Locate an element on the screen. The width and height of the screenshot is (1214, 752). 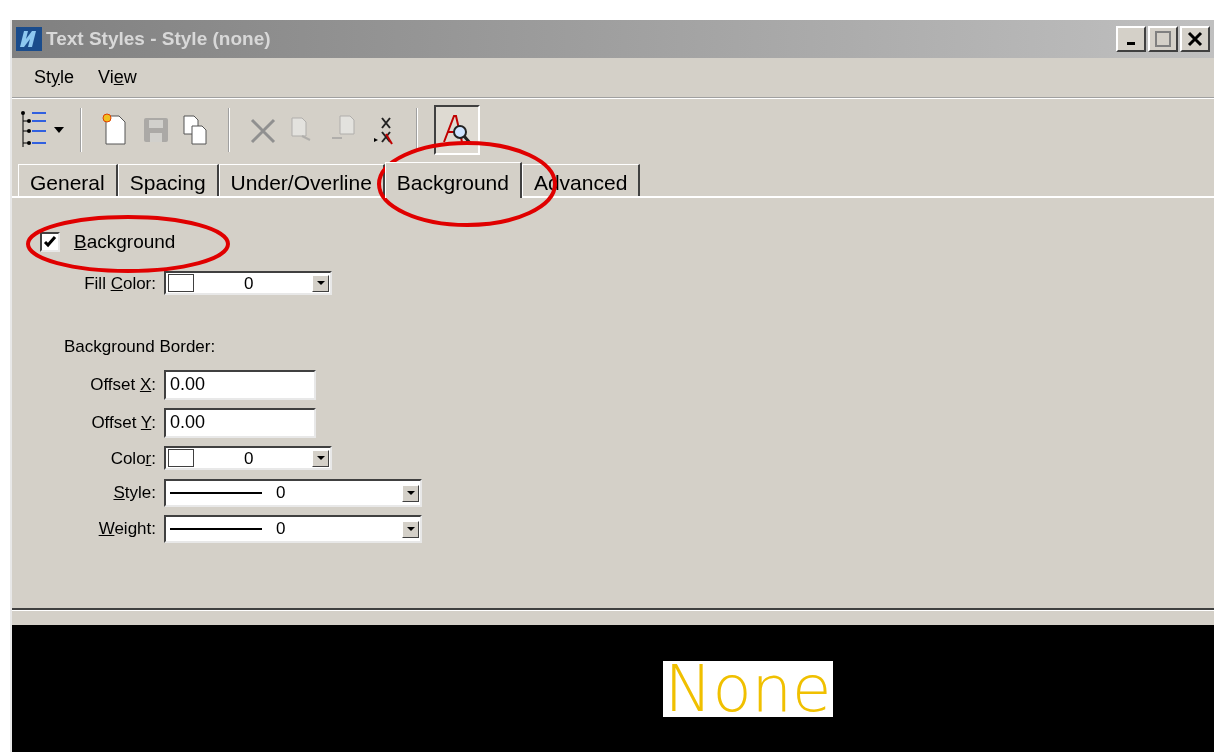
line-style-dropdown: 0 is located at coordinates (293, 493).